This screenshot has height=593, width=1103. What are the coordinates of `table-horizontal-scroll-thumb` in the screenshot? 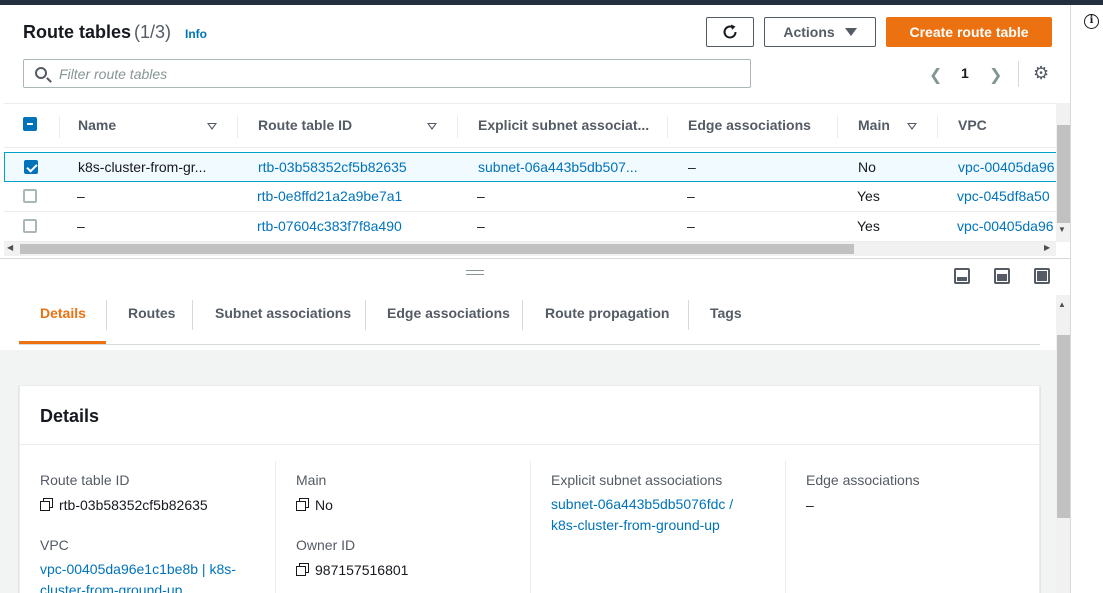 It's located at (437, 249).